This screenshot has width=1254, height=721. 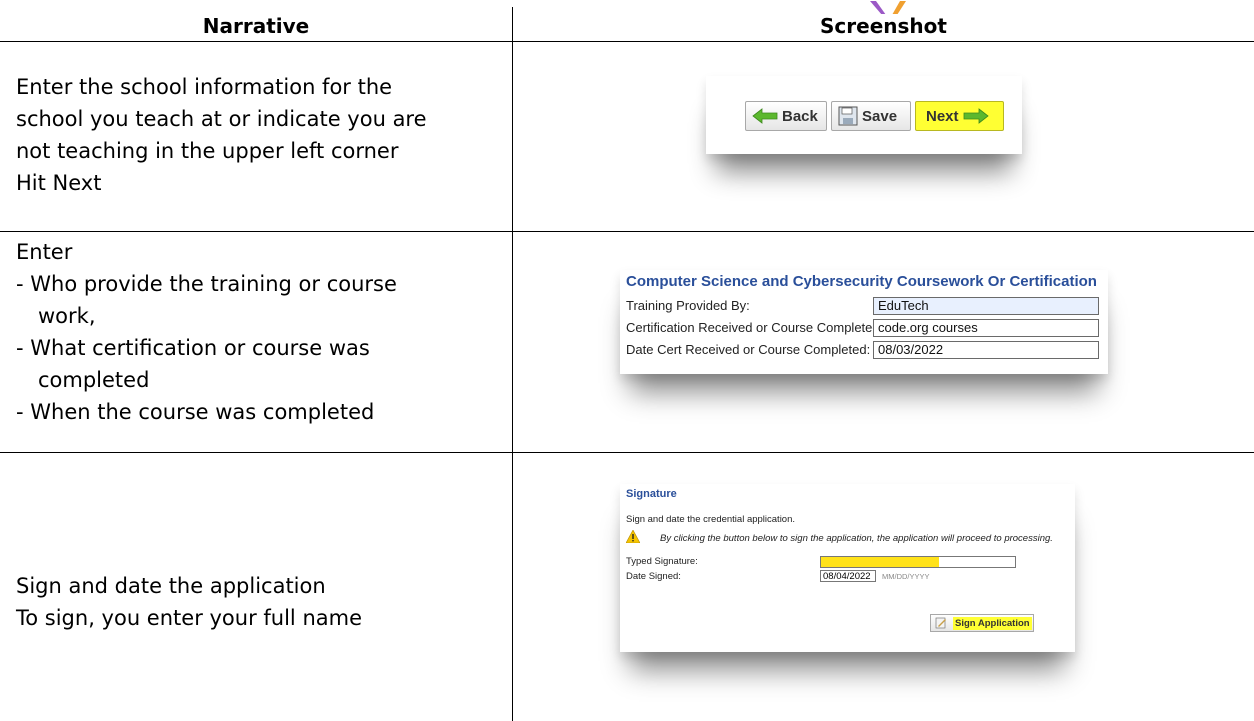 I want to click on pen-icon, so click(x=941, y=623).